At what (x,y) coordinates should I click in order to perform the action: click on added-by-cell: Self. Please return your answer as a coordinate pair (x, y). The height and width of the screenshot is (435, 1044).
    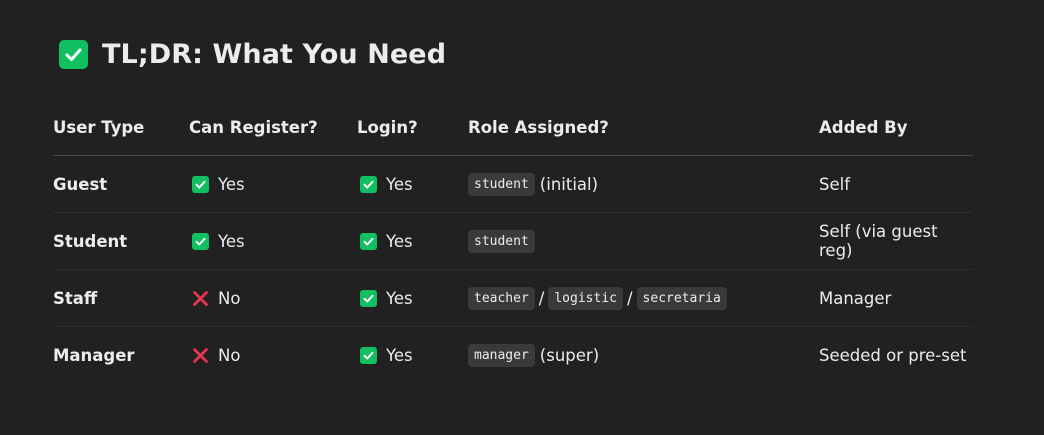
    Looking at the image, I should click on (896, 184).